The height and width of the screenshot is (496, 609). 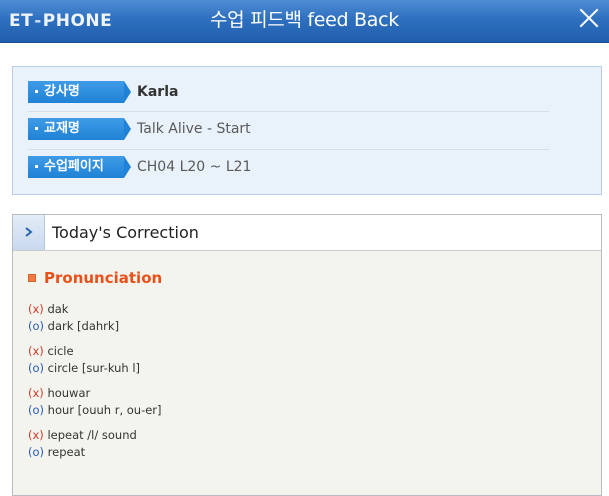 What do you see at coordinates (288, 94) in the screenshot?
I see `info-row-teacher: 강사명 Karla` at bounding box center [288, 94].